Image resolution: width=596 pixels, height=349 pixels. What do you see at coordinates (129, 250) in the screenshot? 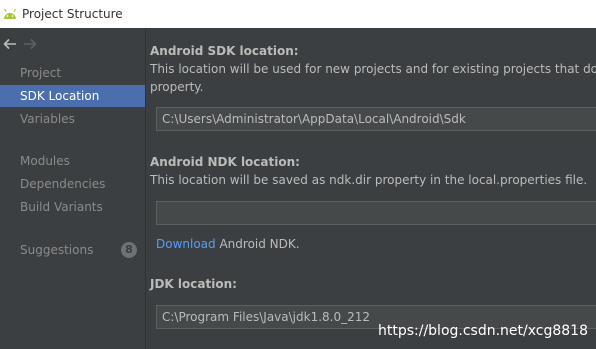
I see `suggestions-count-badge: 8` at bounding box center [129, 250].